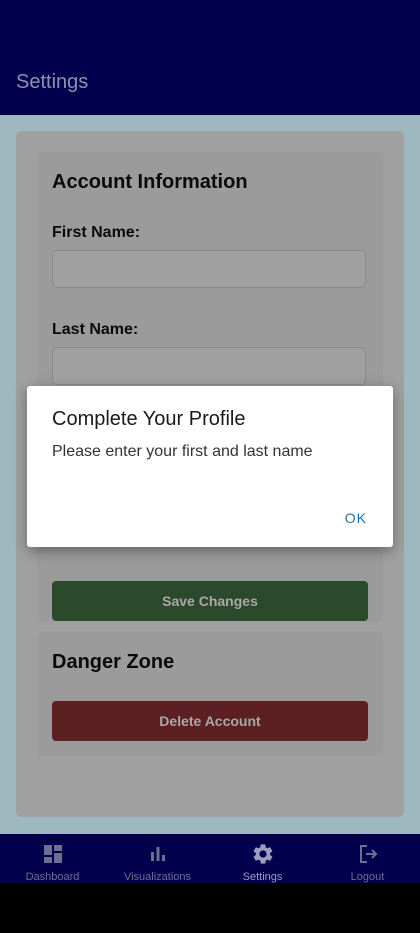  Describe the element at coordinates (157, 854) in the screenshot. I see `bar-chart-icon` at that location.